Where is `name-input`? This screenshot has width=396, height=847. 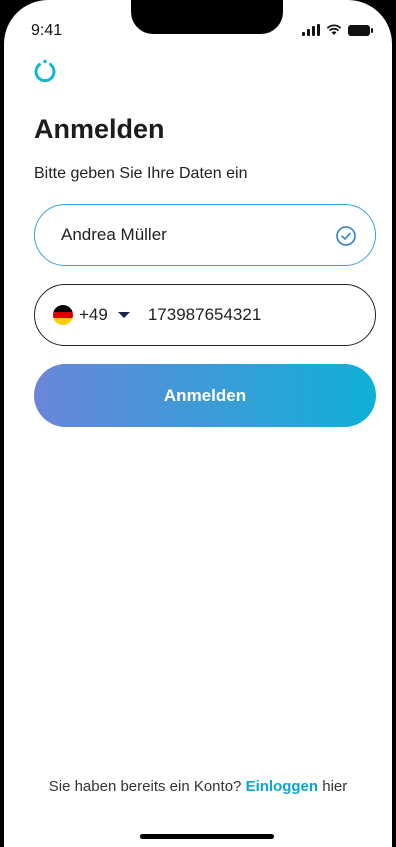
name-input is located at coordinates (191, 235).